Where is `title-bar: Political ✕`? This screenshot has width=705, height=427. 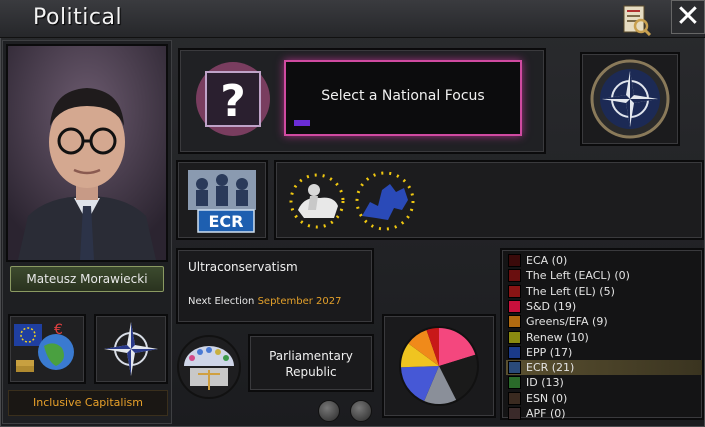
title-bar: Political ✕ is located at coordinates (352, 19).